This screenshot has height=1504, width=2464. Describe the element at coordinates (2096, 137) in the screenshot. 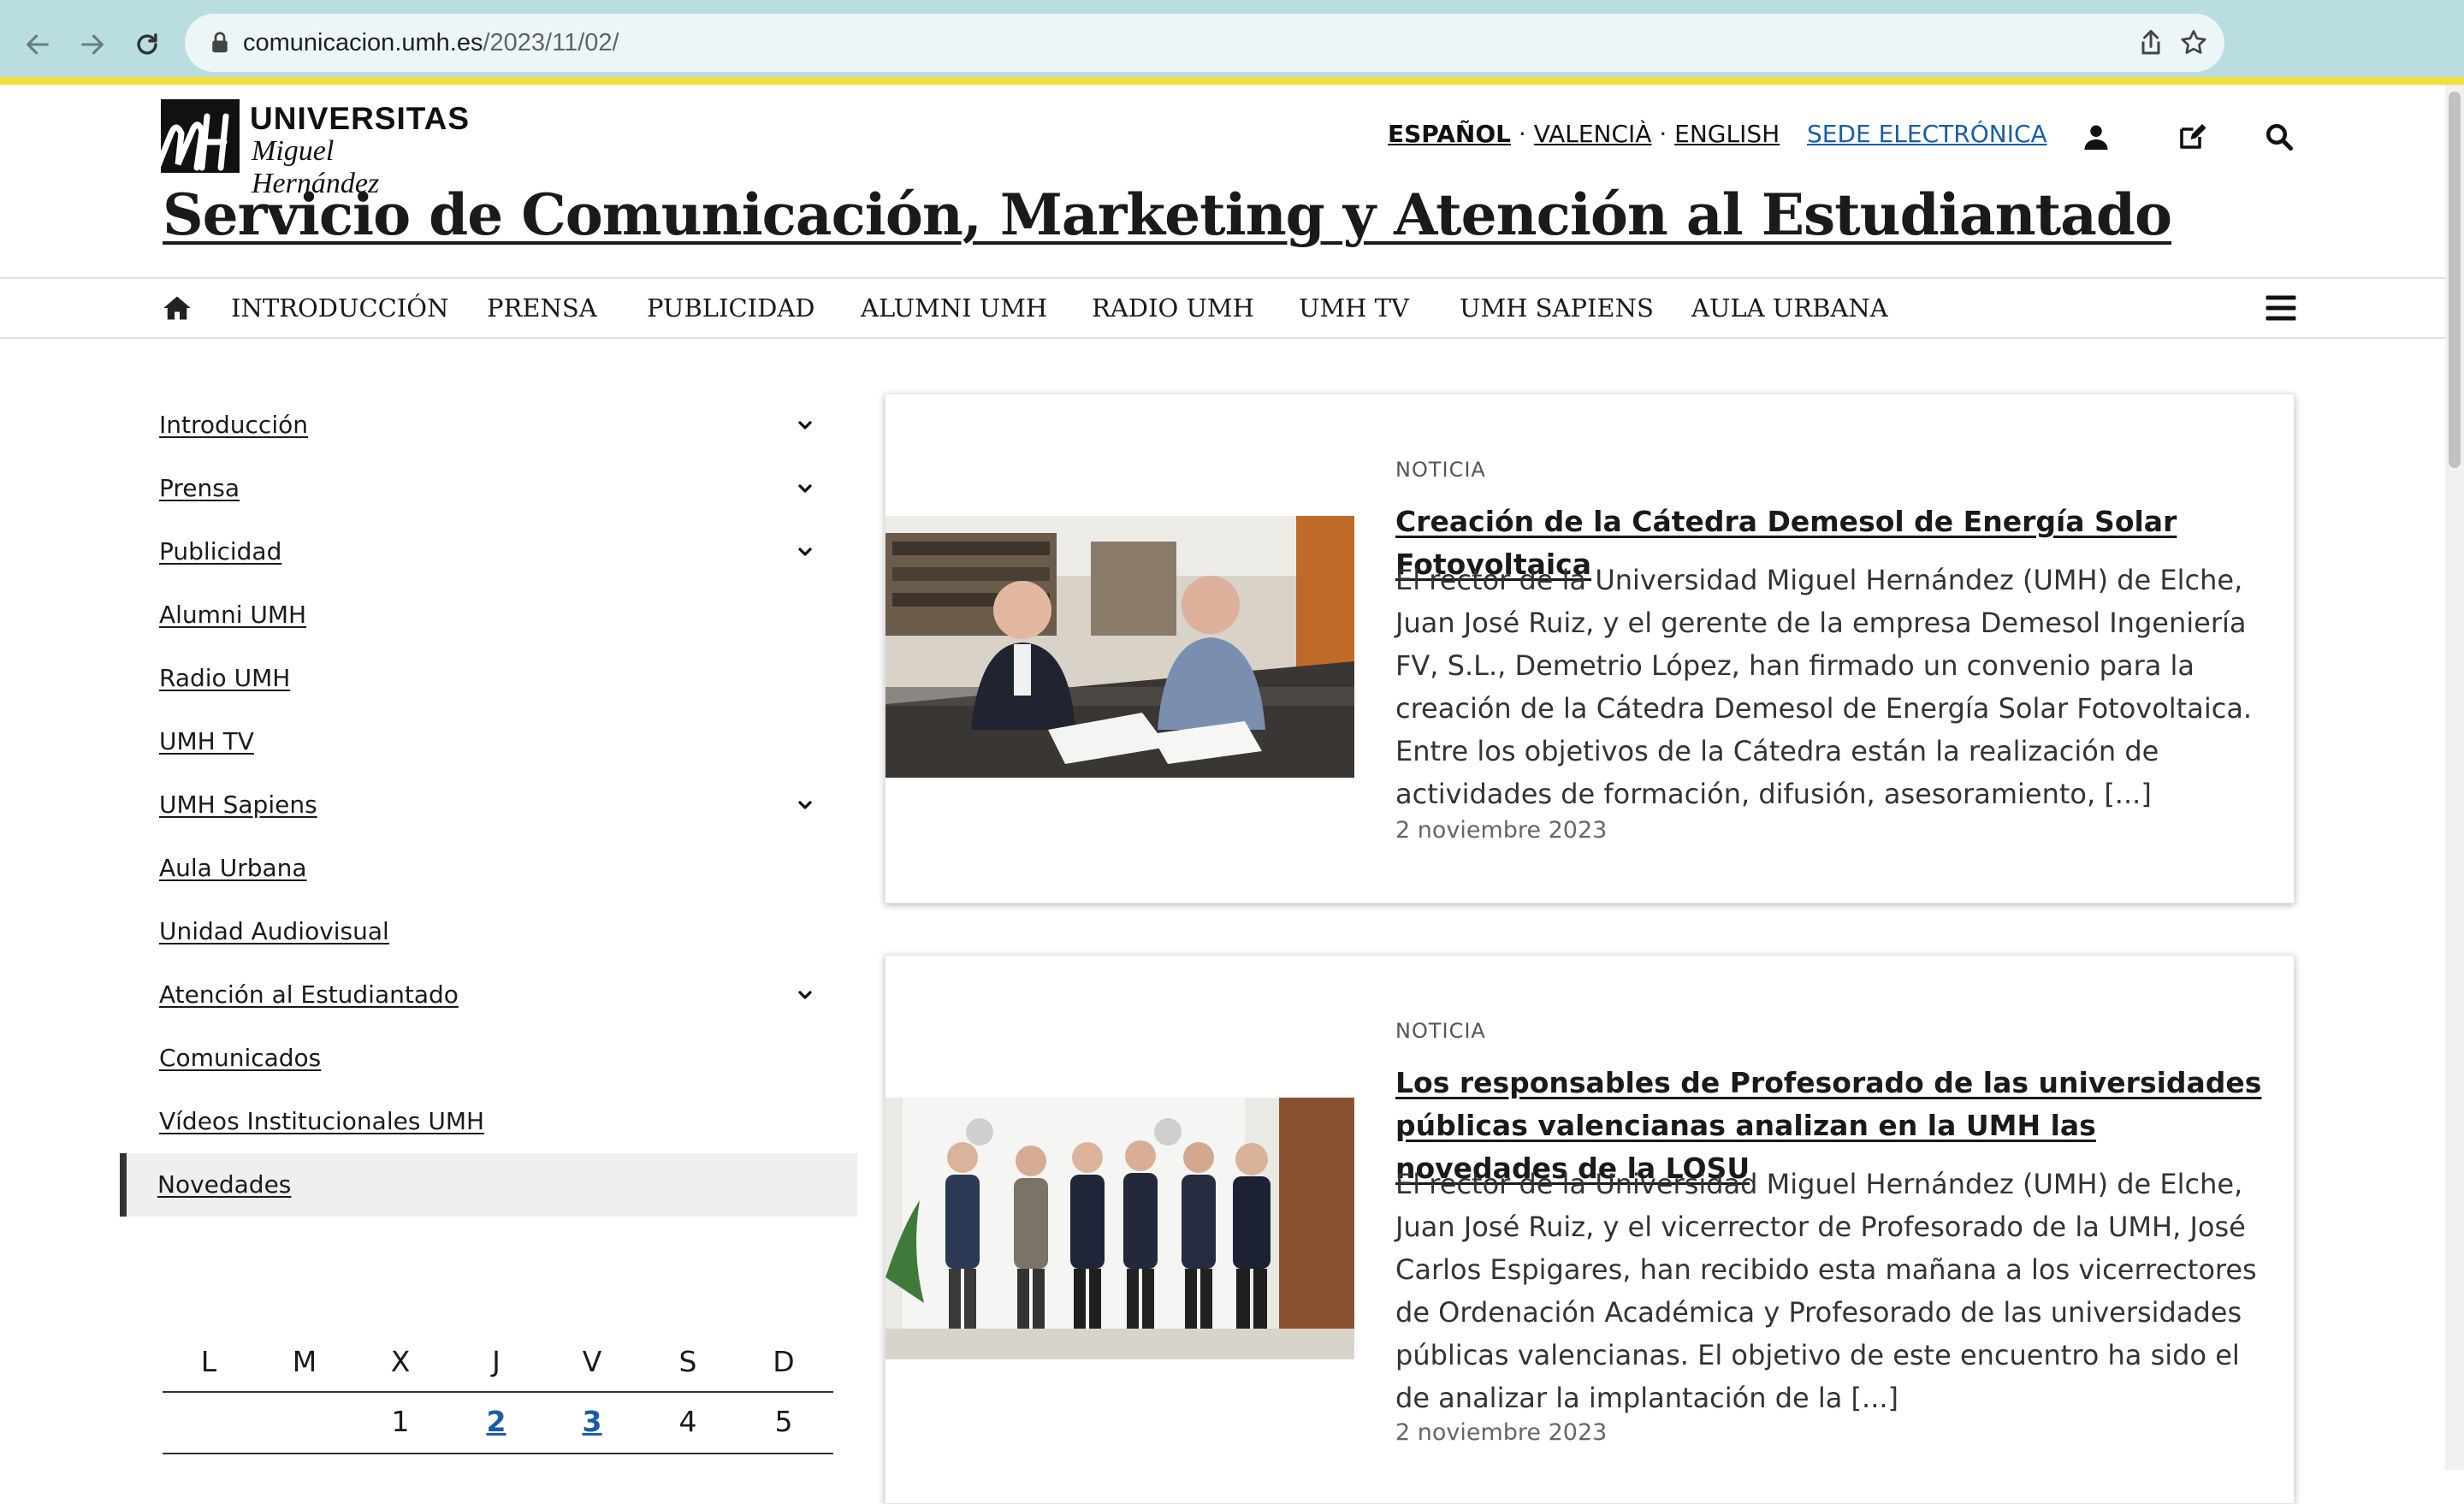

I see `user-icon` at that location.